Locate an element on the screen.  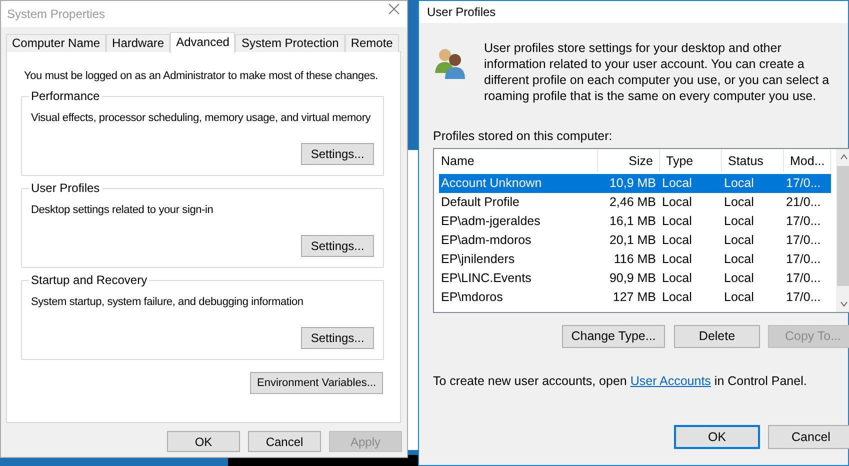
window-title: System Properties is located at coordinates (56, 14).